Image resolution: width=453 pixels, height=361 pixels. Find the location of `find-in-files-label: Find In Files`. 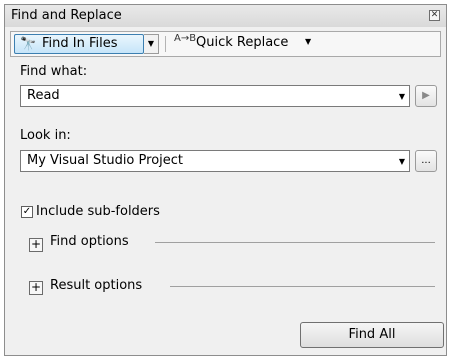

find-in-files-label: Find In Files is located at coordinates (80, 43).